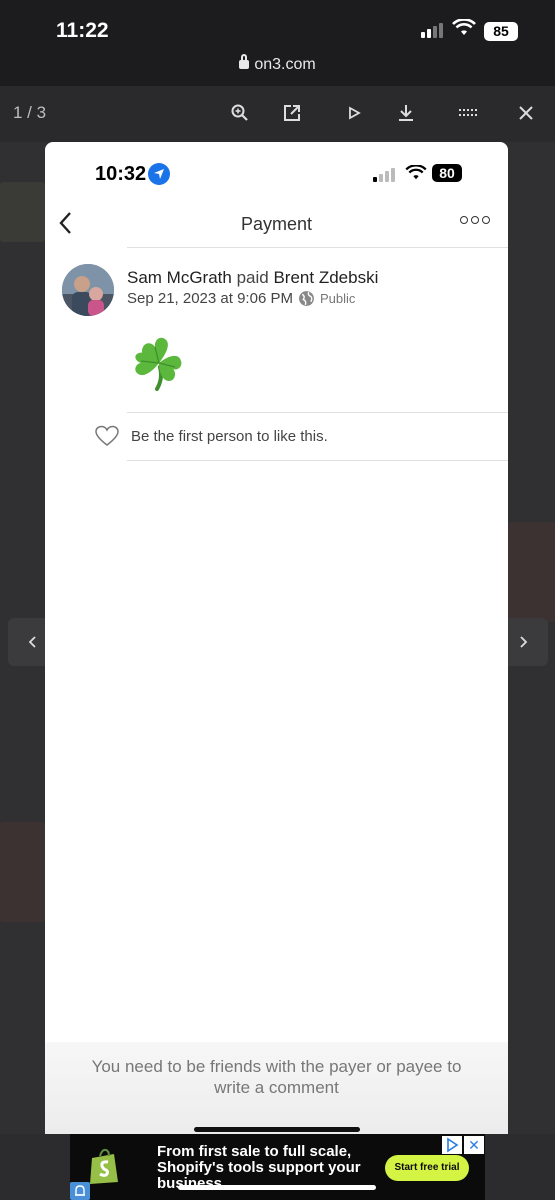 This screenshot has width=555, height=1200. What do you see at coordinates (105, 1167) in the screenshot?
I see `shopify-logo-icon` at bounding box center [105, 1167].